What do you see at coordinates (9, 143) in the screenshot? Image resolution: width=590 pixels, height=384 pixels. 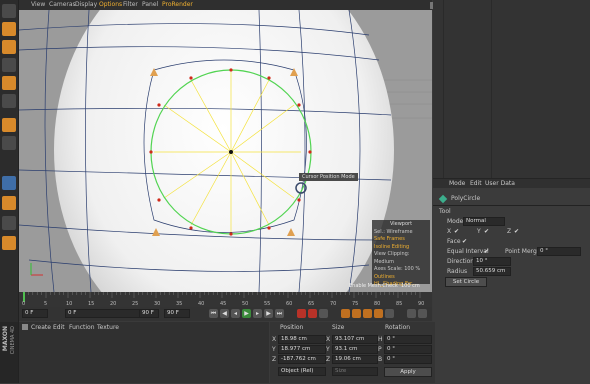 I see `edges-mode-icon` at bounding box center [9, 143].